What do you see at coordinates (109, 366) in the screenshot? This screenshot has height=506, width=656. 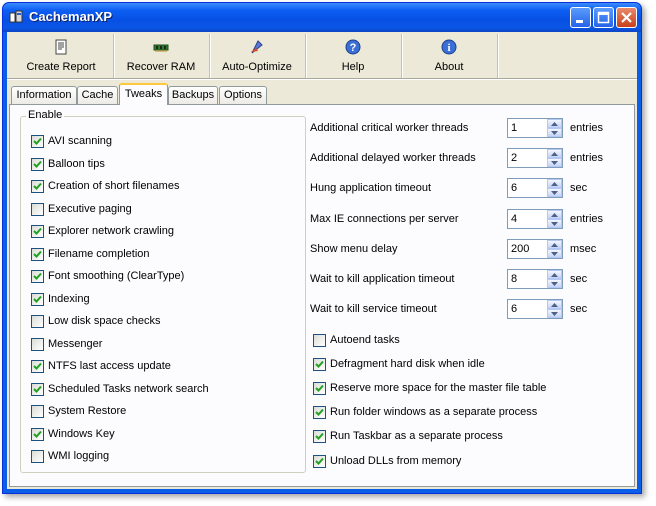 I see `ntfs-last-access-update-label: NTFS last access update` at bounding box center [109, 366].